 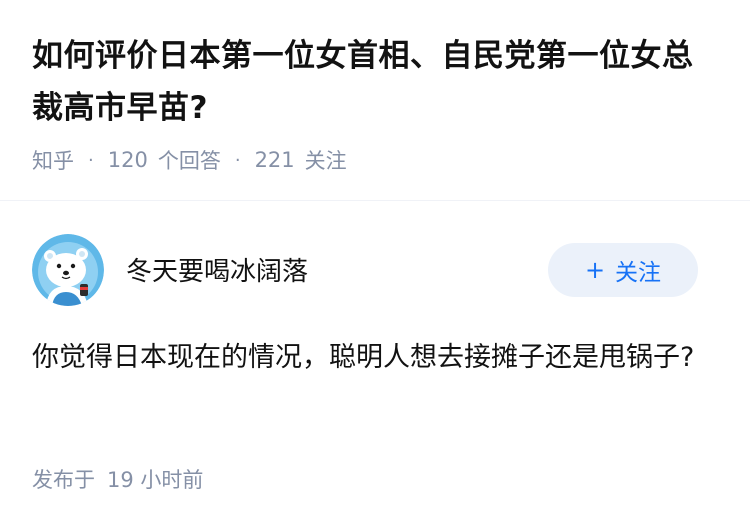 I want to click on follow-button: + 关注, so click(x=623, y=270).